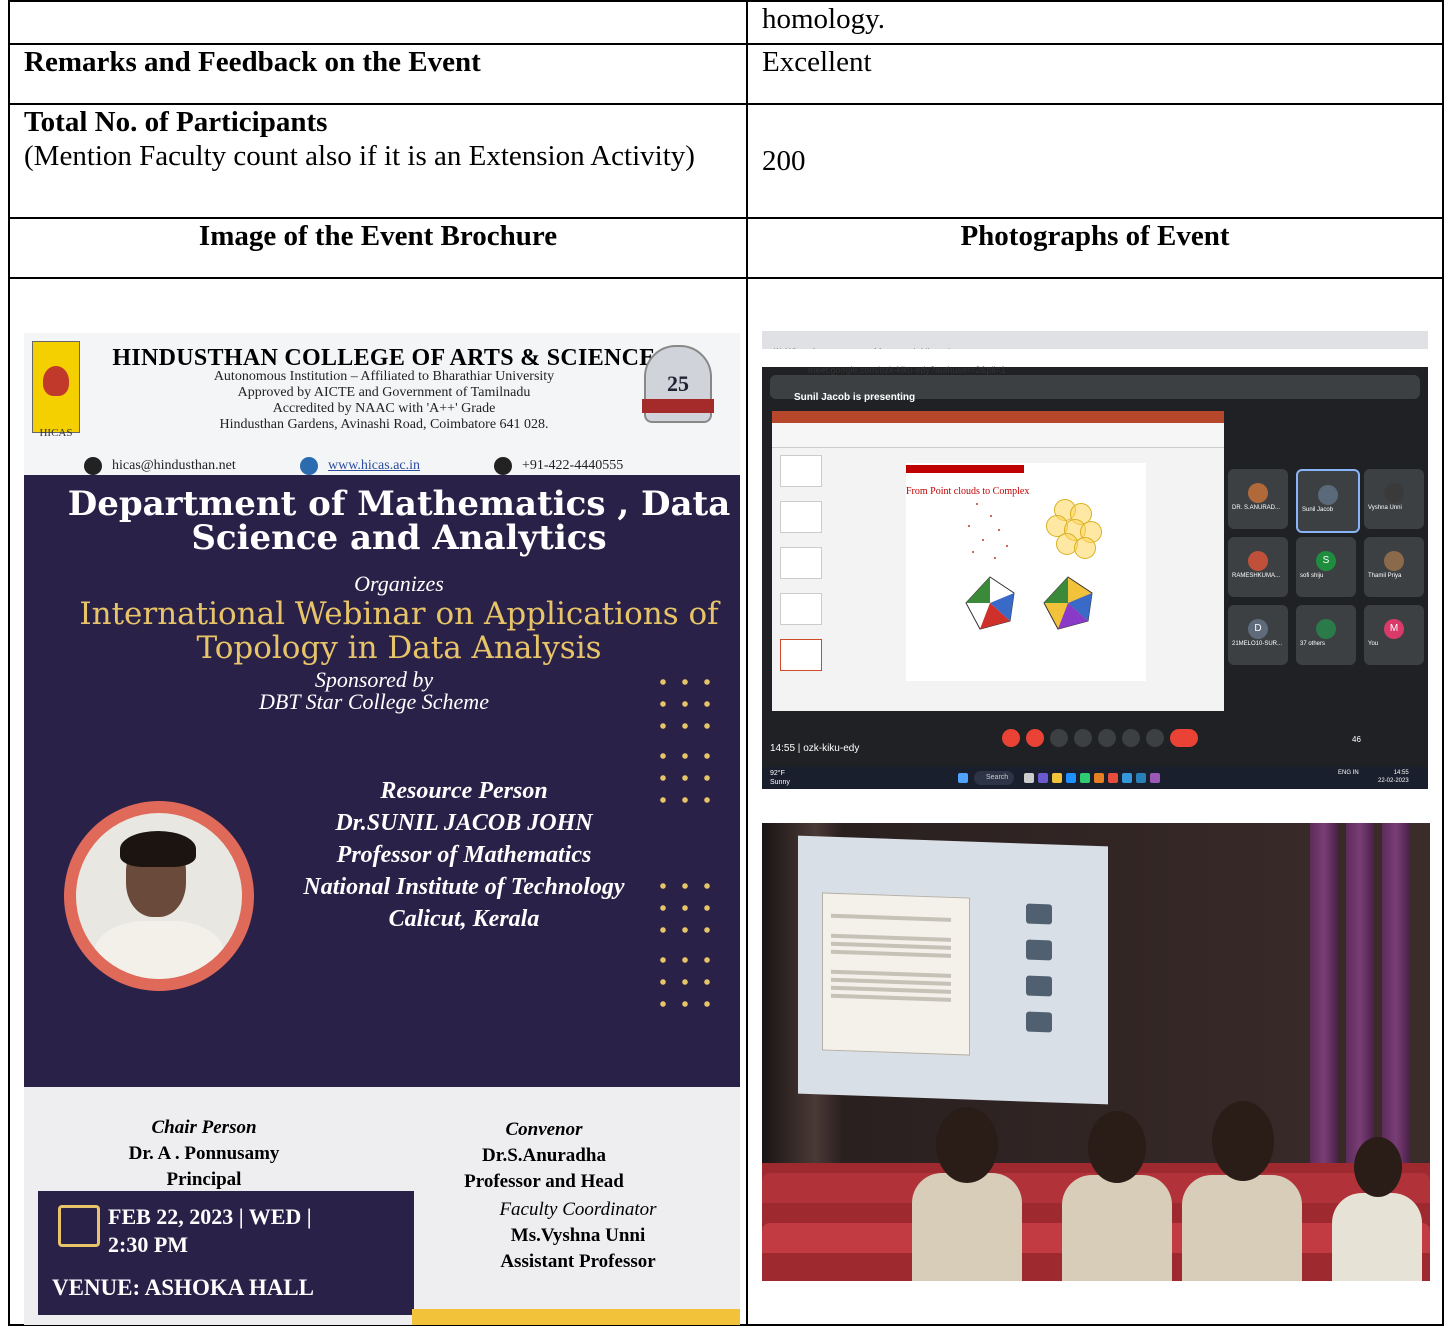 The height and width of the screenshot is (1326, 1448). I want to click on taskbar-clock: 14:55 22-02-2023, so click(1393, 777).